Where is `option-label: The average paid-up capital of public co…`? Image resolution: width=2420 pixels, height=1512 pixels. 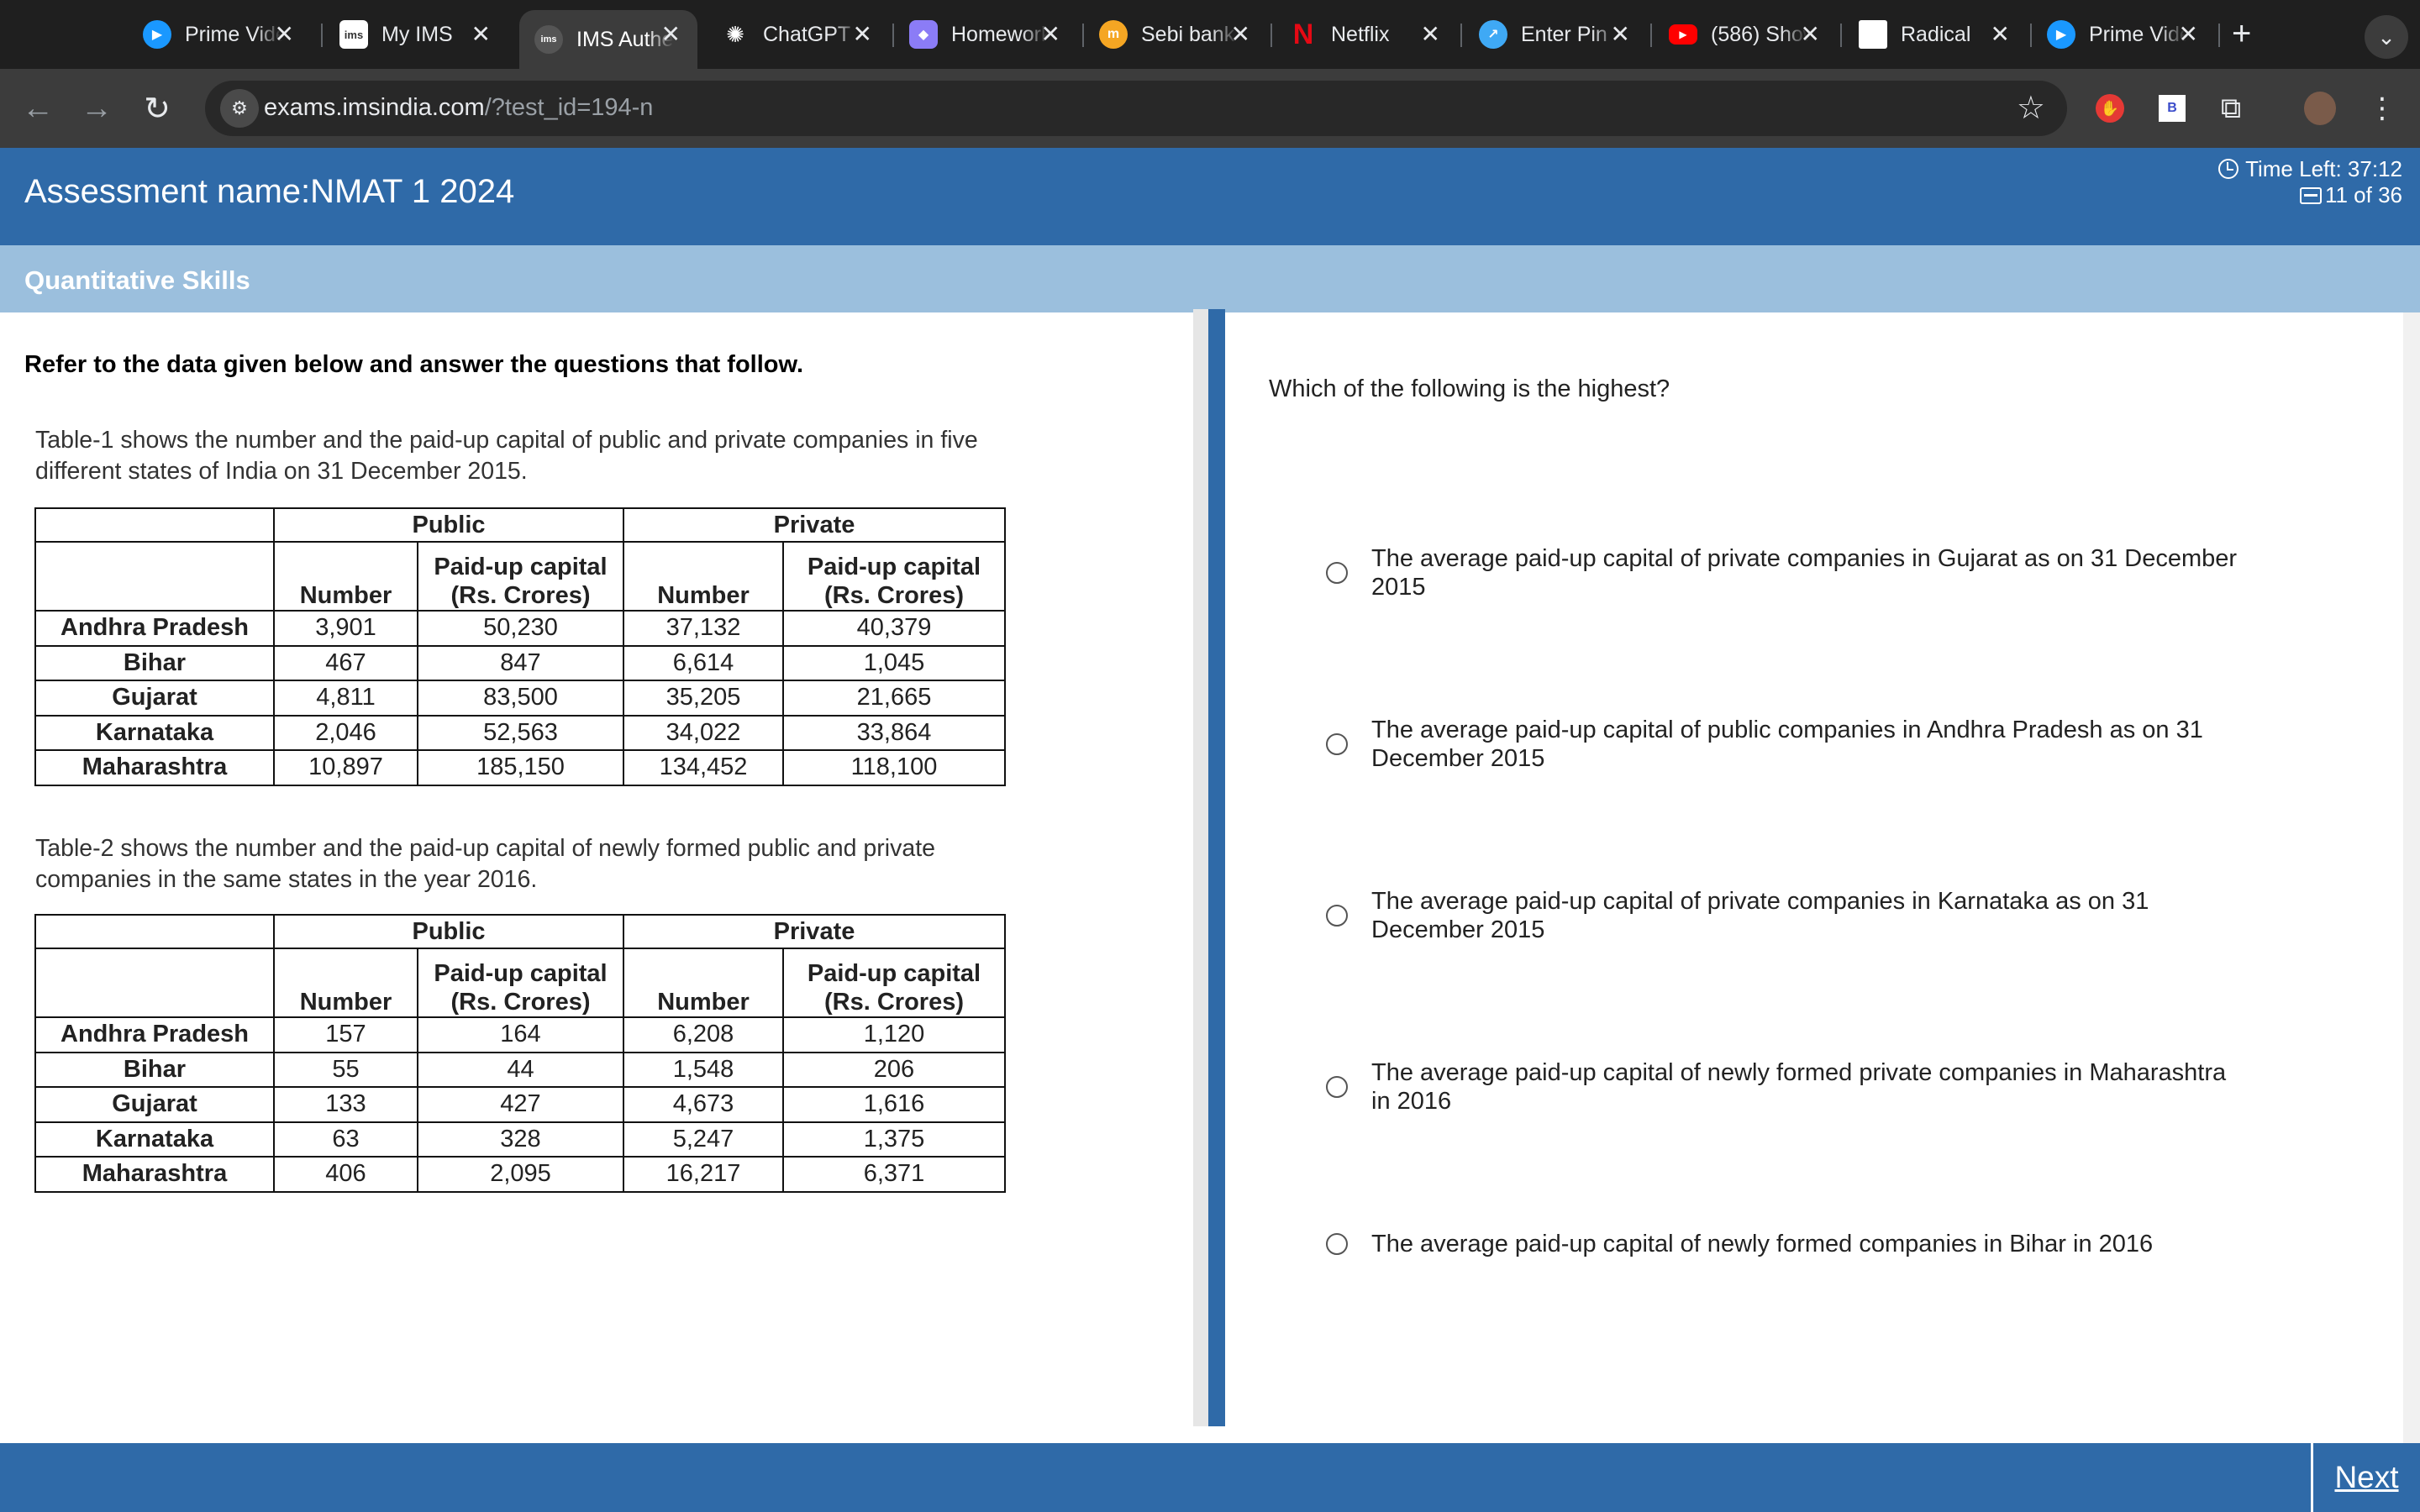
option-label: The average paid-up capital of public co… is located at coordinates (1787, 744).